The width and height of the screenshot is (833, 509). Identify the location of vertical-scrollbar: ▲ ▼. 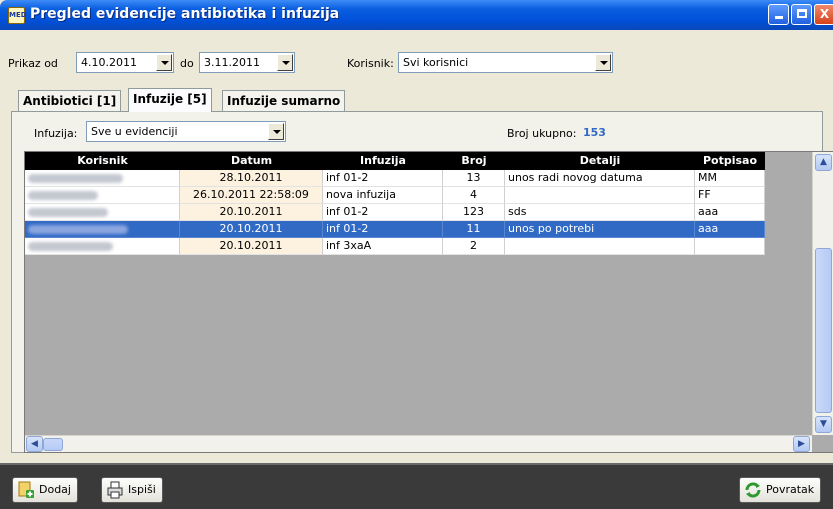
(822, 293).